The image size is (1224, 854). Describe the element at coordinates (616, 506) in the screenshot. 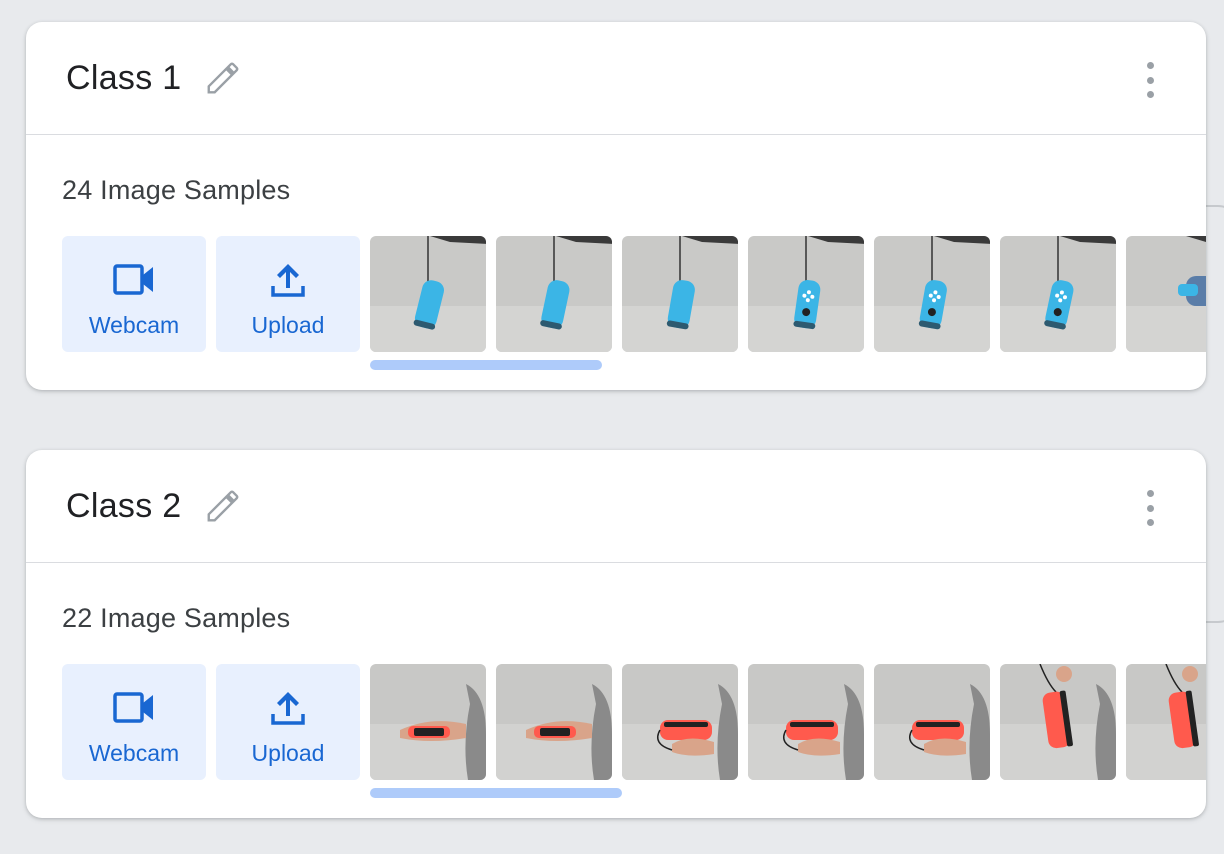

I see `class-header: Class 2` at that location.